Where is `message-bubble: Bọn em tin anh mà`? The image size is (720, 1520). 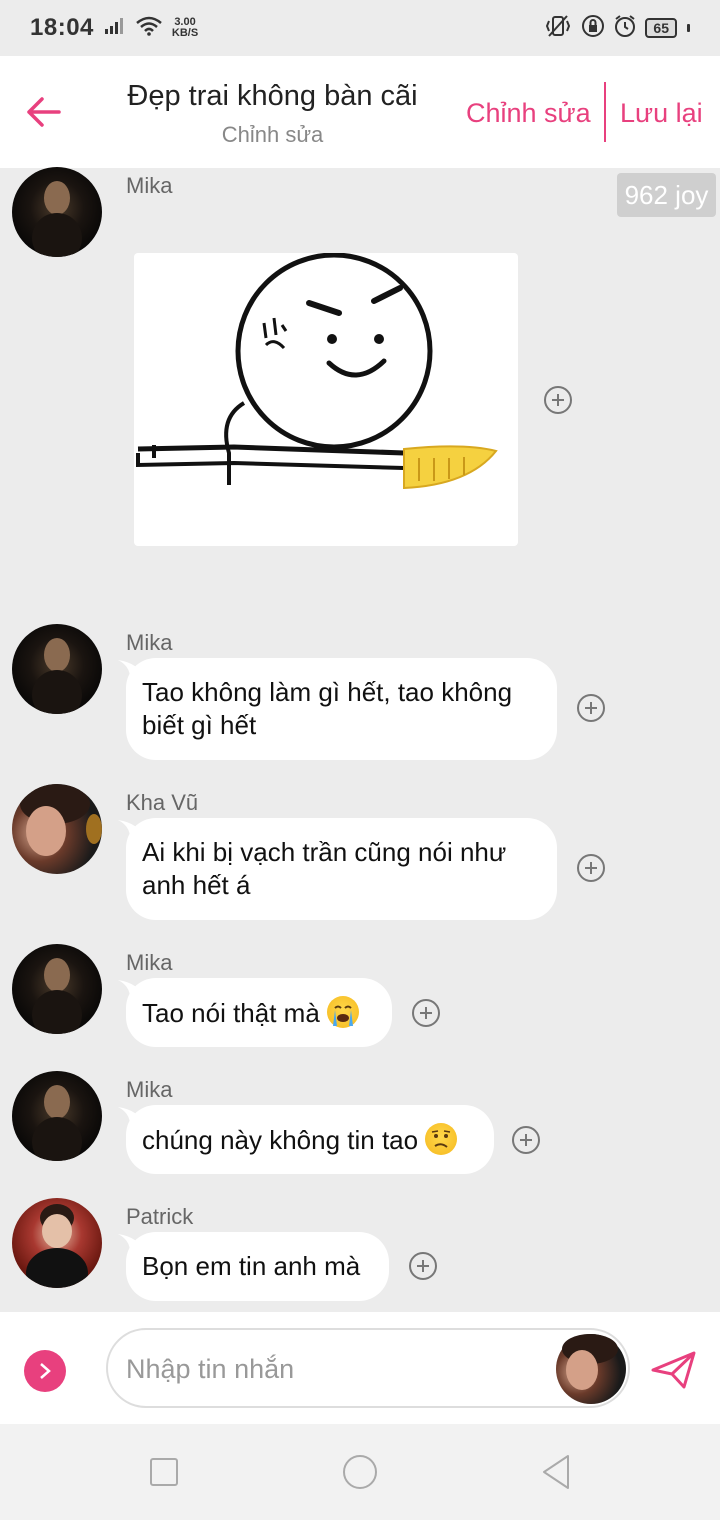 message-bubble: Bọn em tin anh mà is located at coordinates (257, 1266).